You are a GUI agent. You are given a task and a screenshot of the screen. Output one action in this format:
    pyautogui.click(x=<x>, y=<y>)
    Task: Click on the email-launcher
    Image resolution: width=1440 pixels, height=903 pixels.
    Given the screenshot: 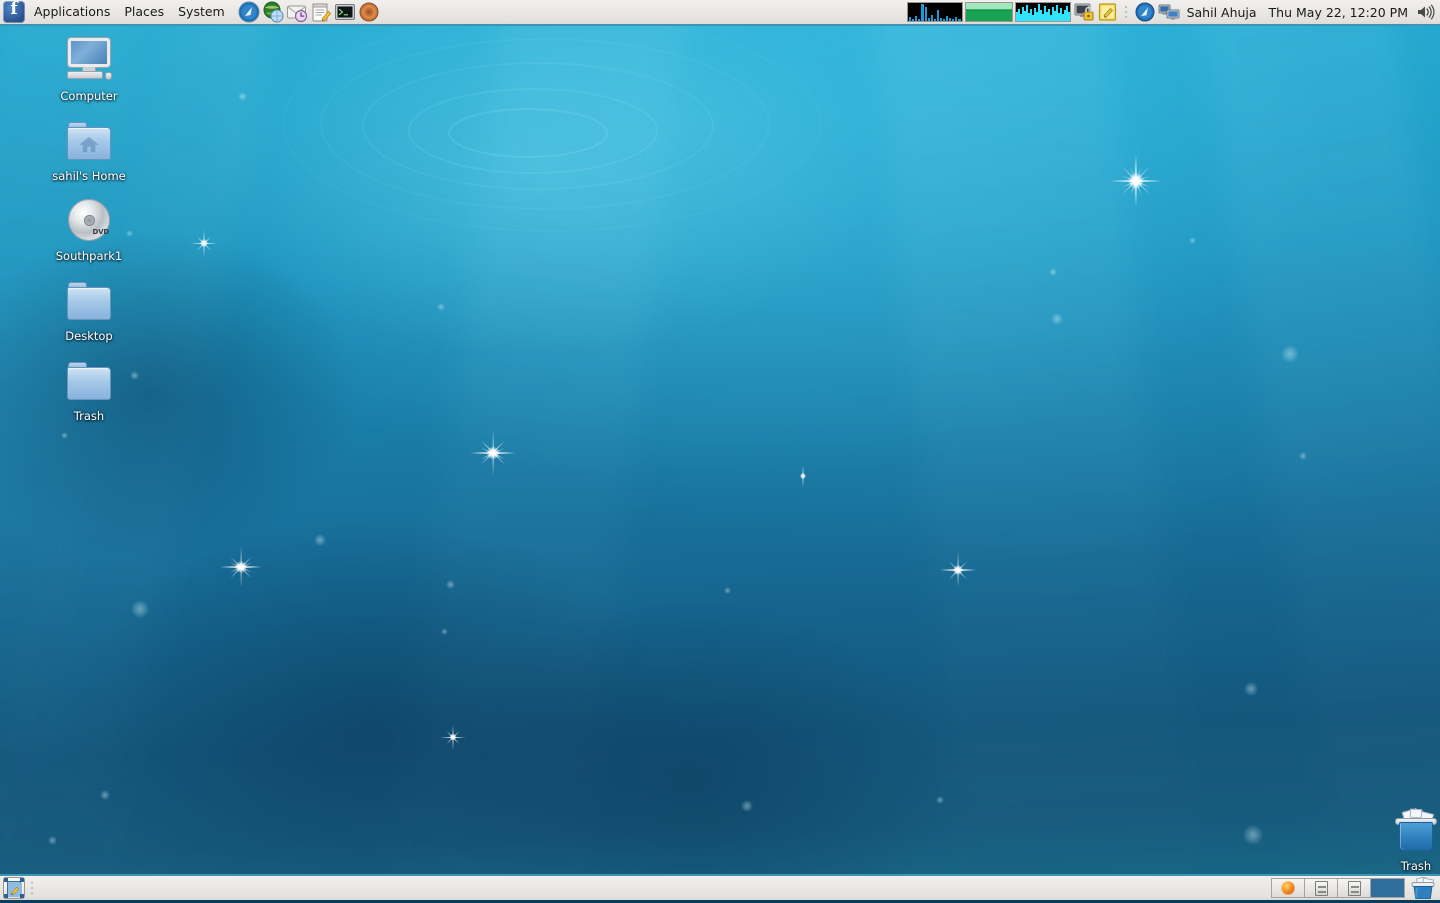 What is the action you would take?
    pyautogui.click(x=297, y=12)
    